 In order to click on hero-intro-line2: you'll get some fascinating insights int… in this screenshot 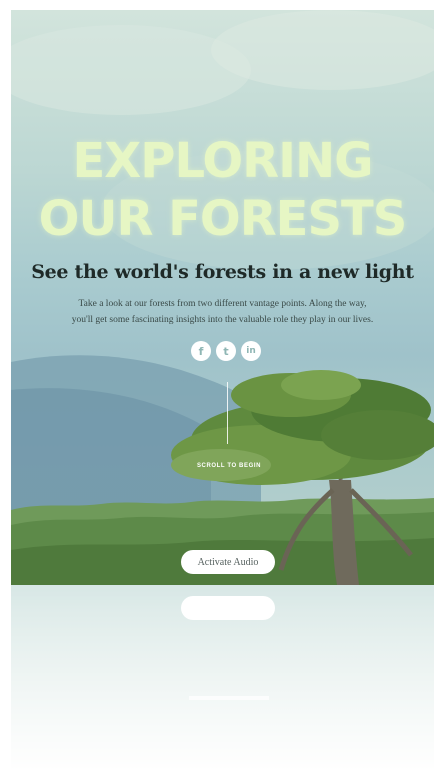, I will do `click(222, 320)`.